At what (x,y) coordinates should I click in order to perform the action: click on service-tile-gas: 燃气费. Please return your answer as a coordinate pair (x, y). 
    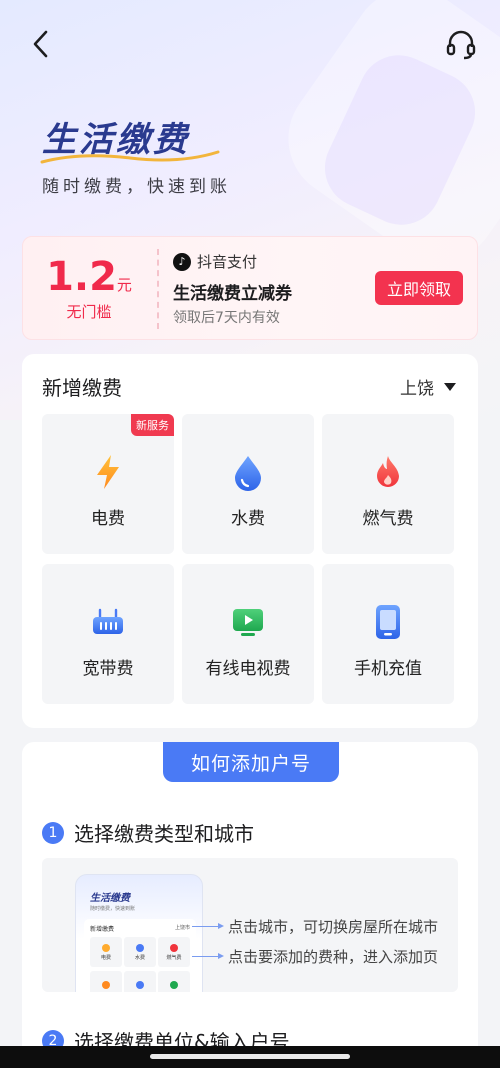
    Looking at the image, I should click on (388, 484).